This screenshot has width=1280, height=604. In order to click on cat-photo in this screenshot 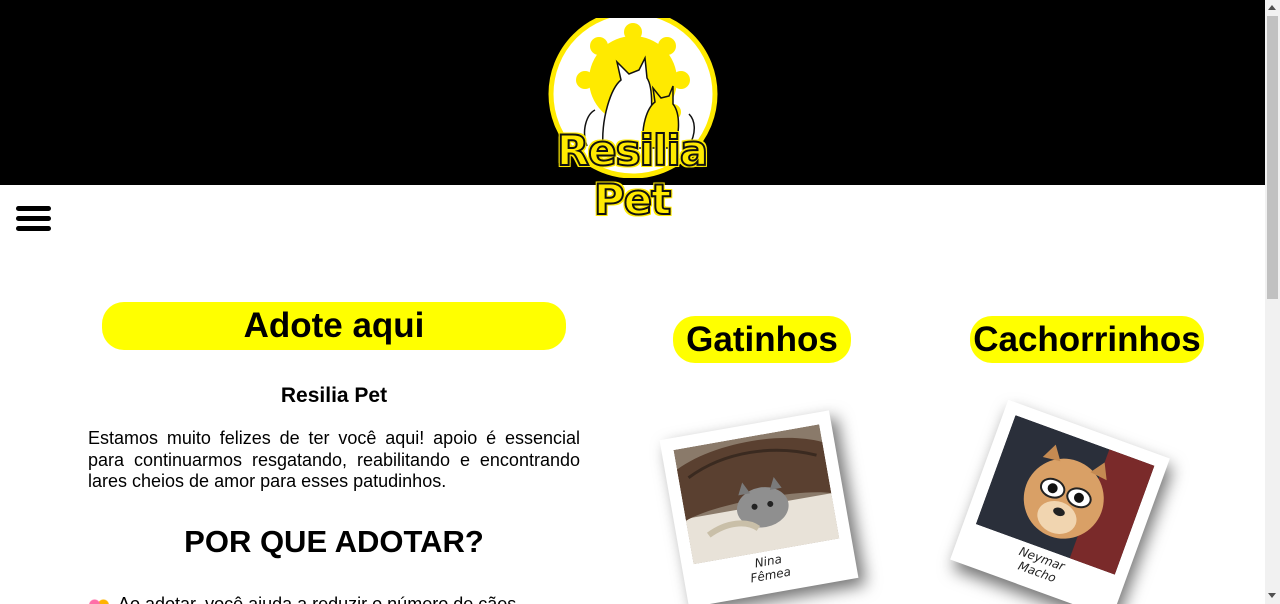, I will do `click(756, 494)`.